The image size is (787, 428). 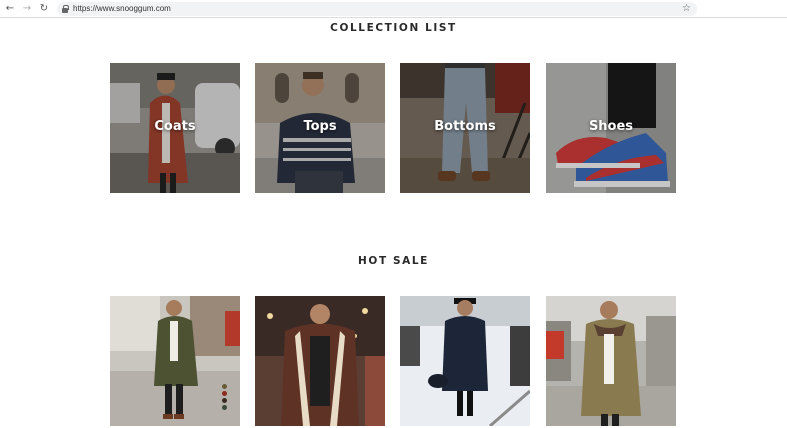 I want to click on address-bar: https://www.snooggum.com ☆, so click(x=377, y=9).